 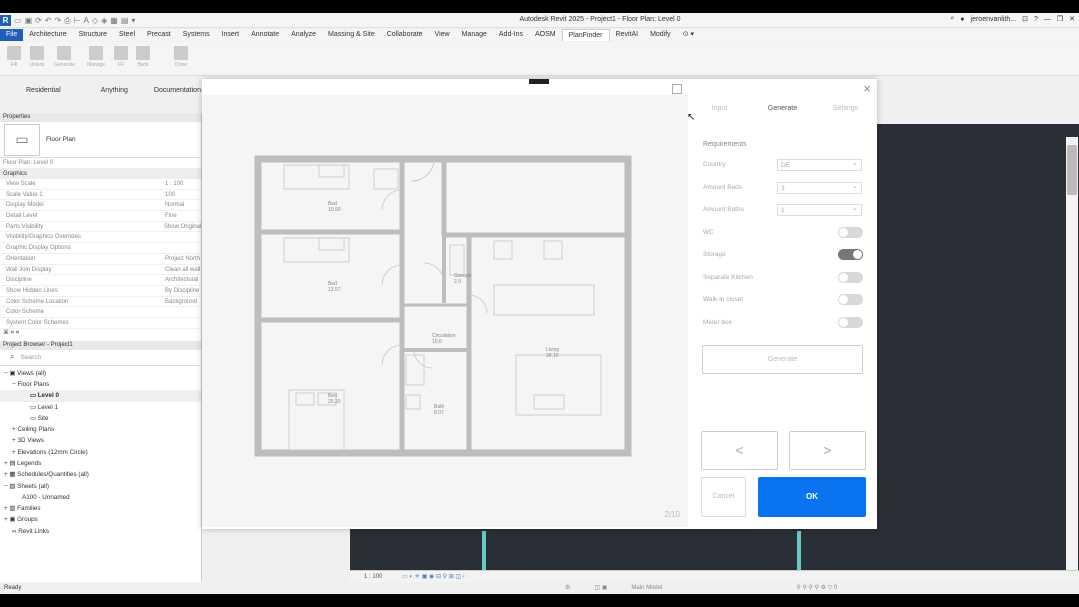 I want to click on revit-logo-icon: R, so click(x=5, y=20).